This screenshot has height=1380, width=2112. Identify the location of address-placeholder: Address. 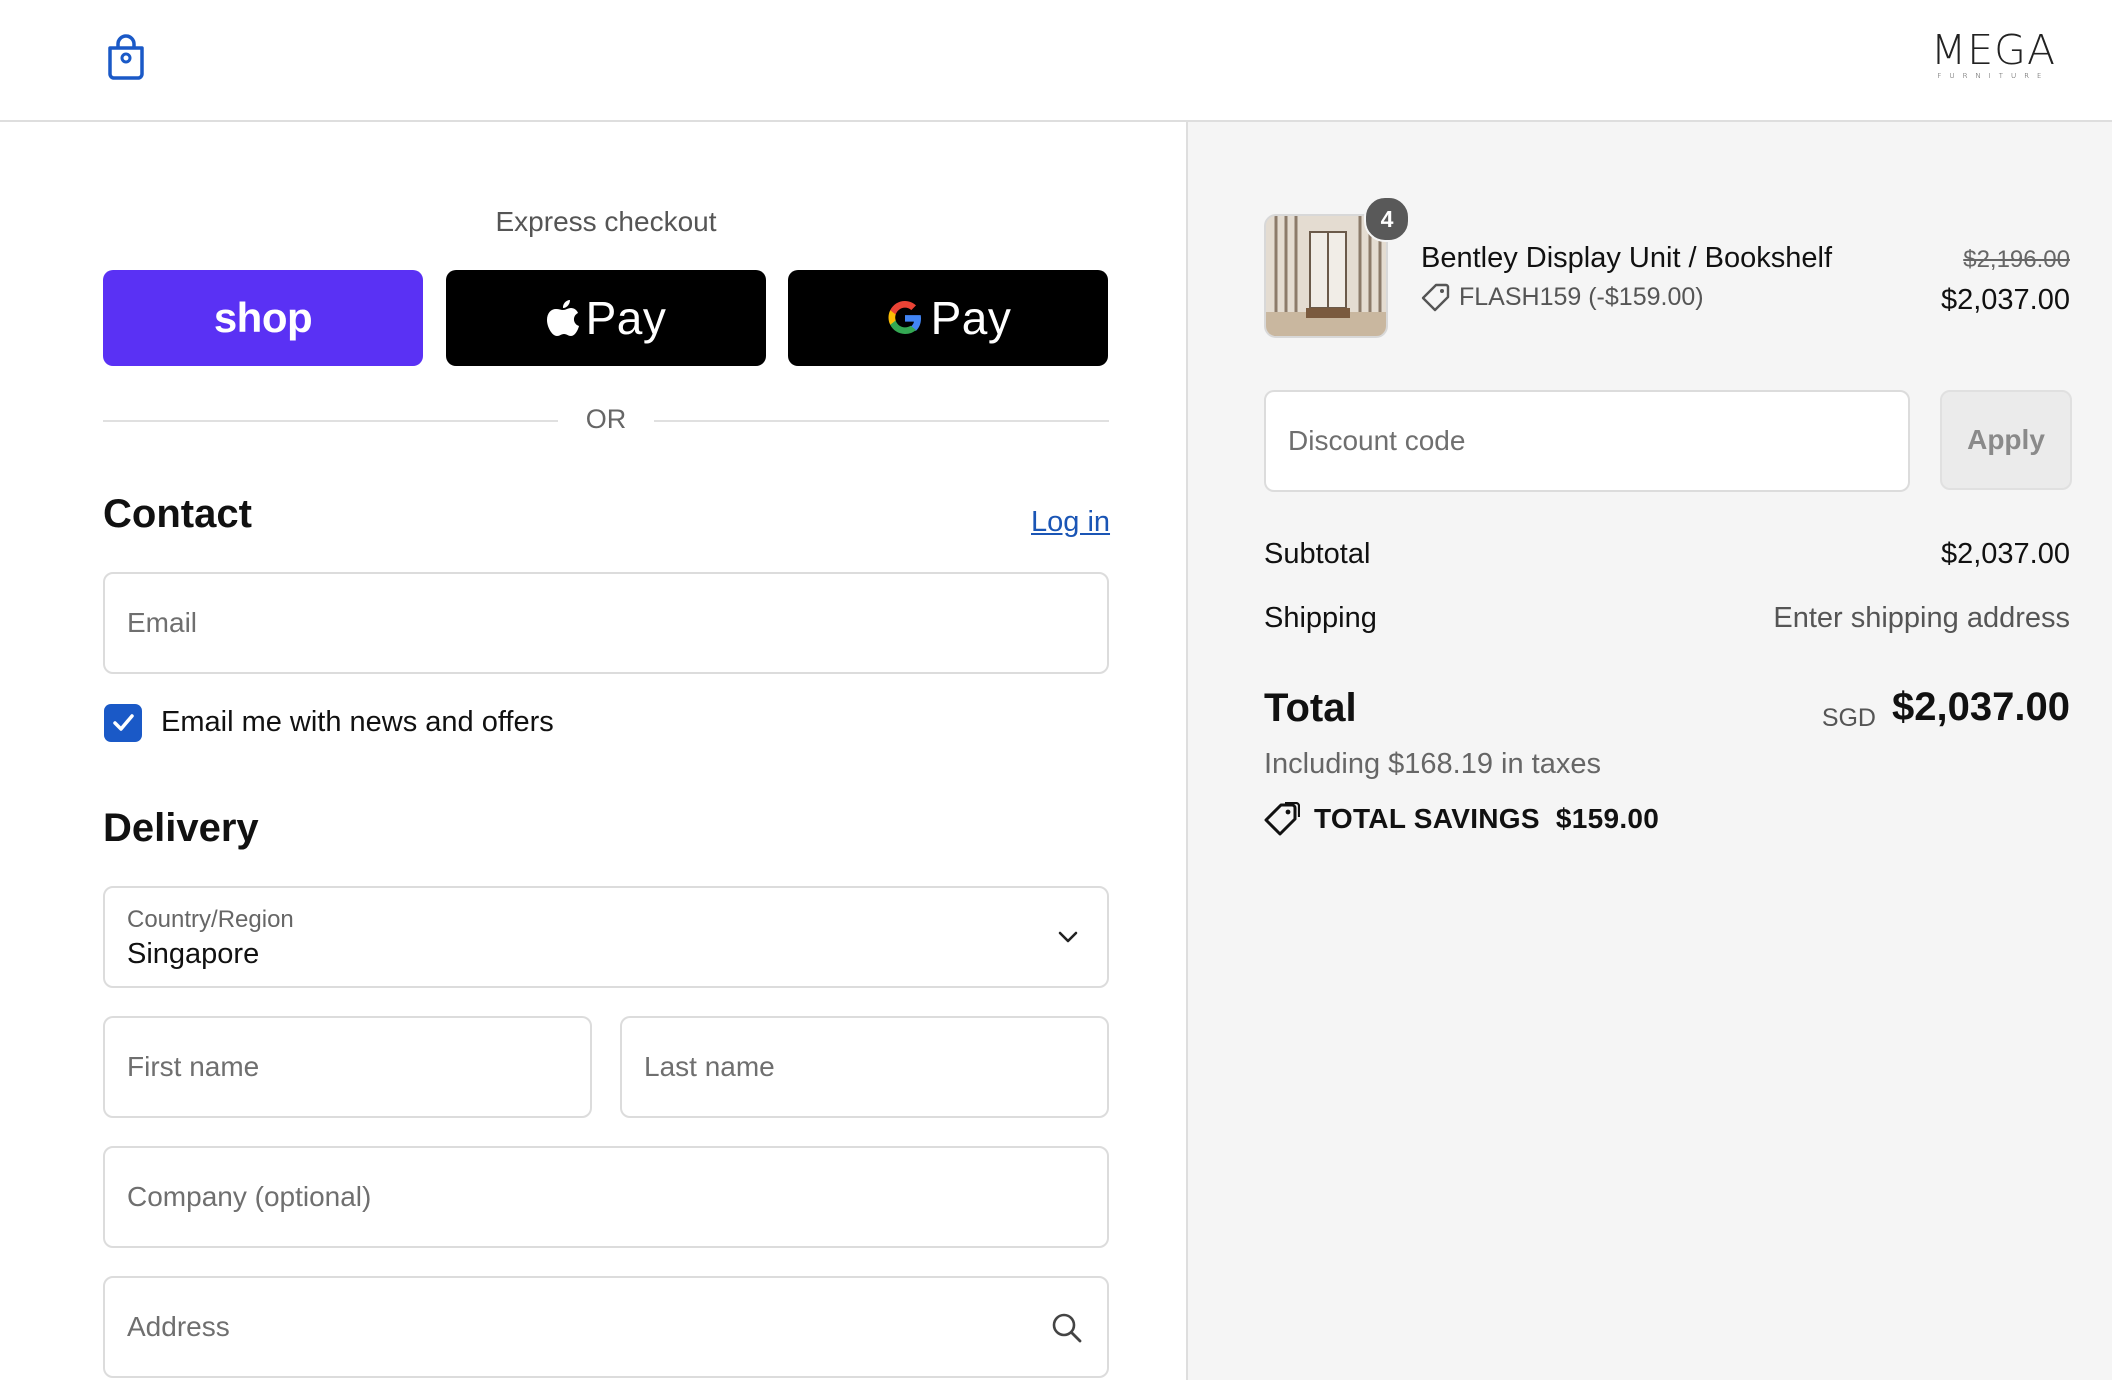
(178, 1326).